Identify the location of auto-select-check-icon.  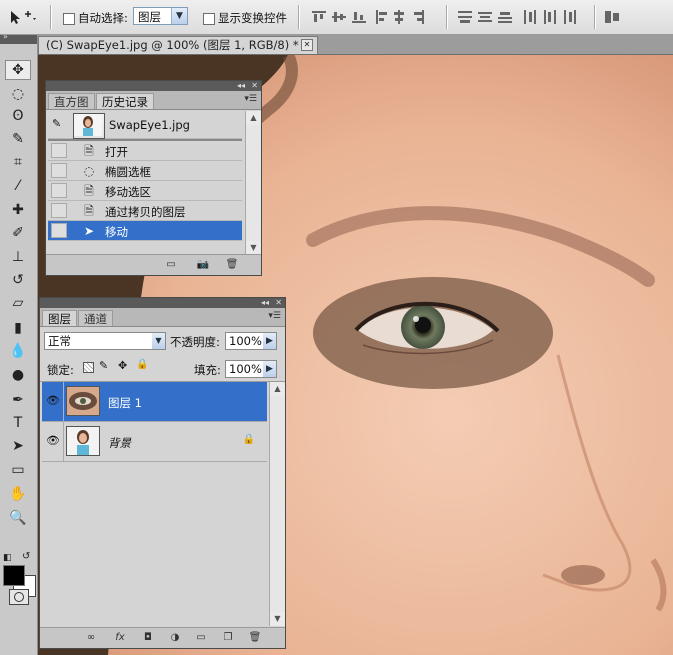
(69, 18).